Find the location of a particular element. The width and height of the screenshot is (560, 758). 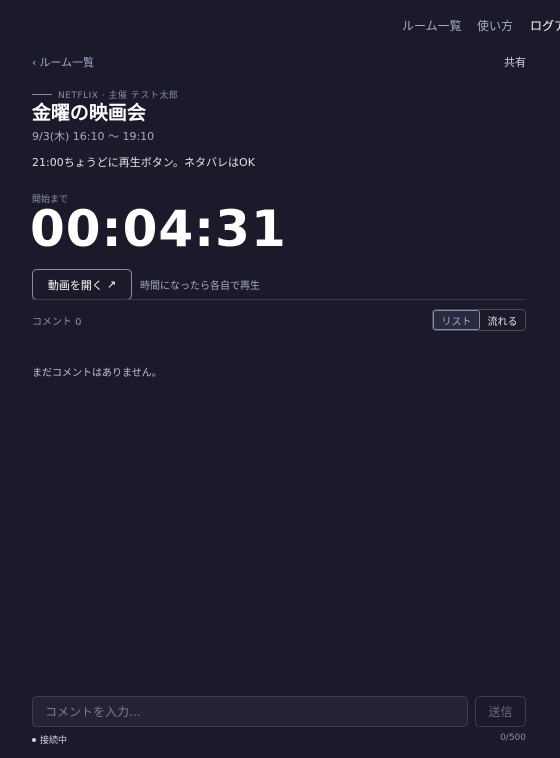

comment-input is located at coordinates (250, 711).